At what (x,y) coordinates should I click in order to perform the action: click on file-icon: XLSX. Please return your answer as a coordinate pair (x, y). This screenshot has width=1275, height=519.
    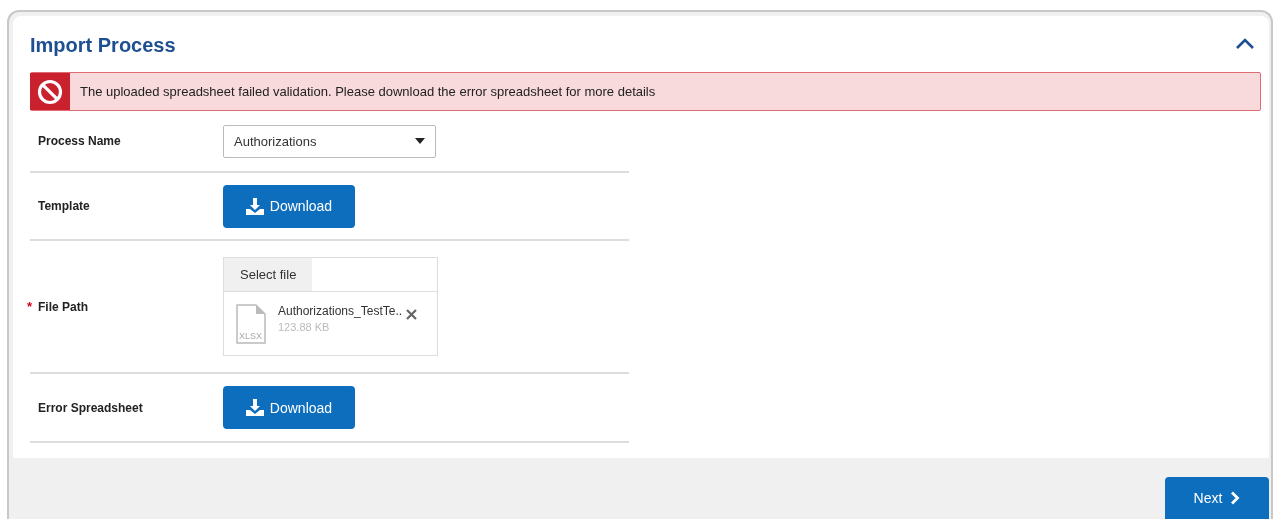
    Looking at the image, I should click on (251, 324).